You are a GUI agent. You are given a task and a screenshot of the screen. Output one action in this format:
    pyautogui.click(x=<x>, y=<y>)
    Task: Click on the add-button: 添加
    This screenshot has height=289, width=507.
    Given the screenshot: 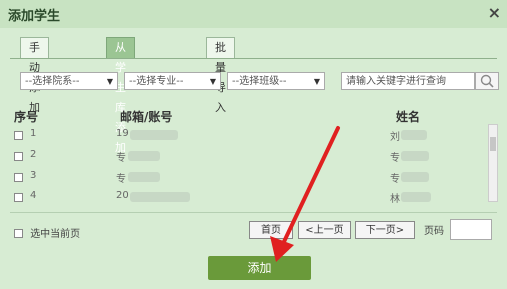 What is the action you would take?
    pyautogui.click(x=259, y=268)
    